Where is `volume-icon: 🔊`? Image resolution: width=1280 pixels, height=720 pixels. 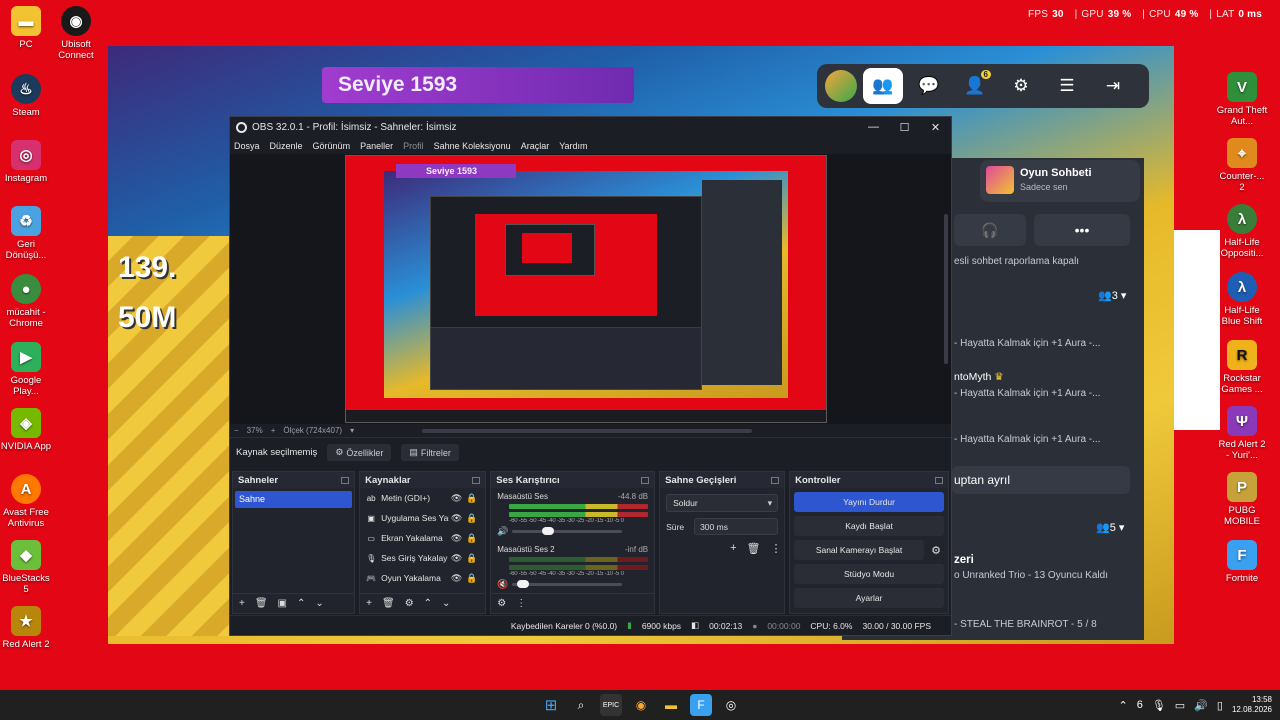 volume-icon: 🔊 is located at coordinates (1201, 705).